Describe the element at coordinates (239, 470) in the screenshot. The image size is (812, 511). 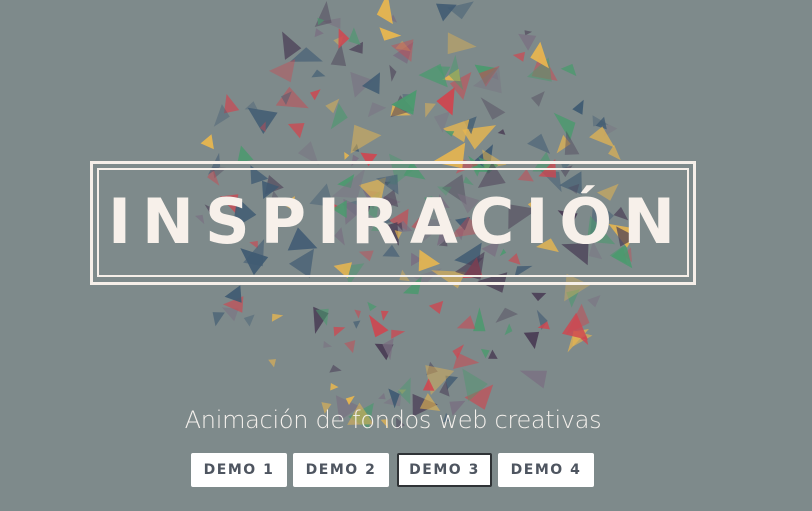
I see `demo-1-button: DEMO 1` at that location.